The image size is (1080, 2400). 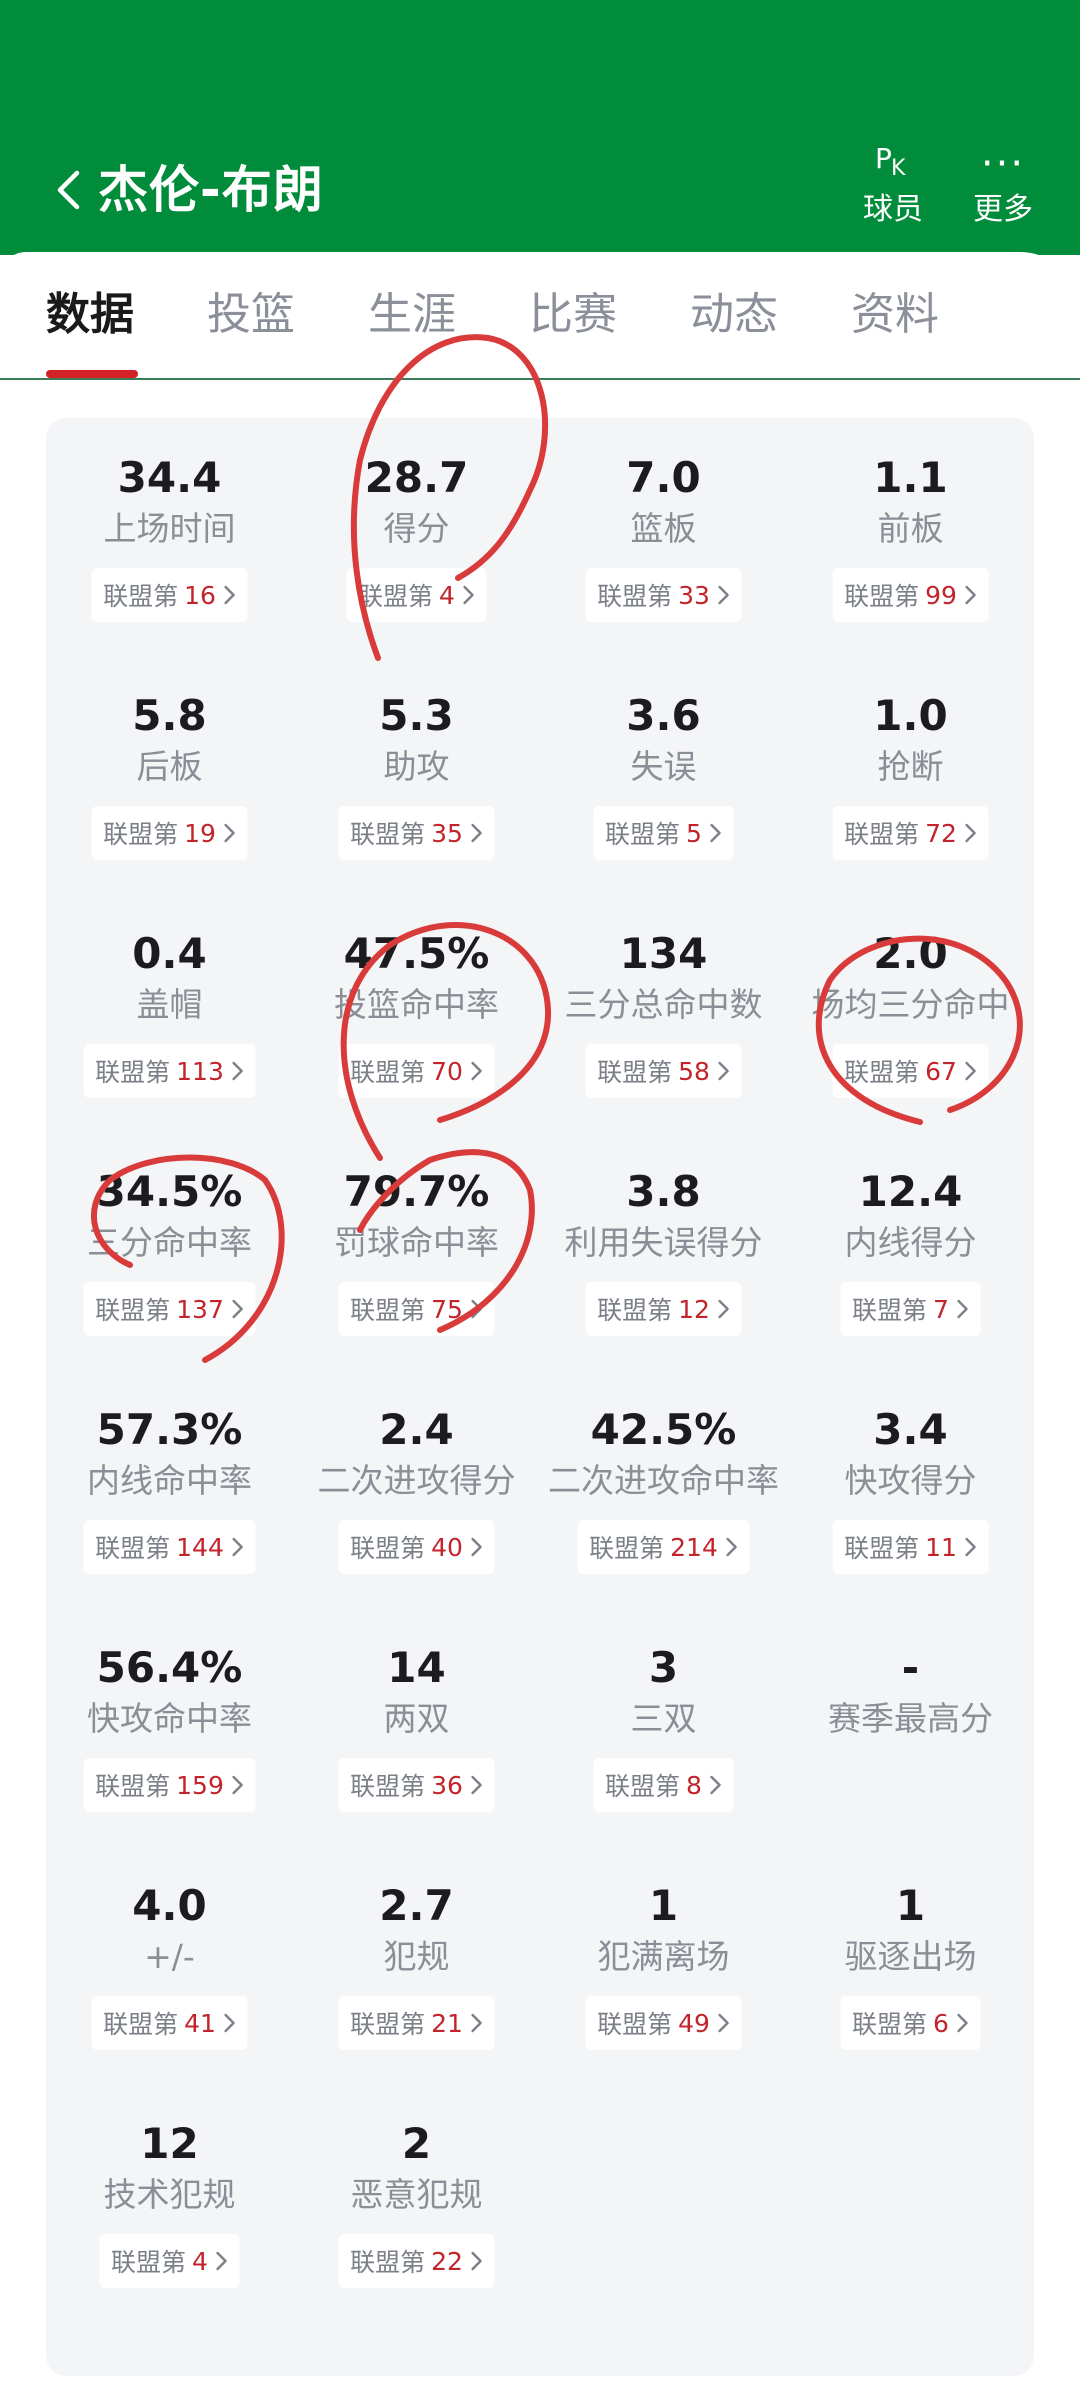 What do you see at coordinates (694, 2023) in the screenshot?
I see `rank-number: 49` at bounding box center [694, 2023].